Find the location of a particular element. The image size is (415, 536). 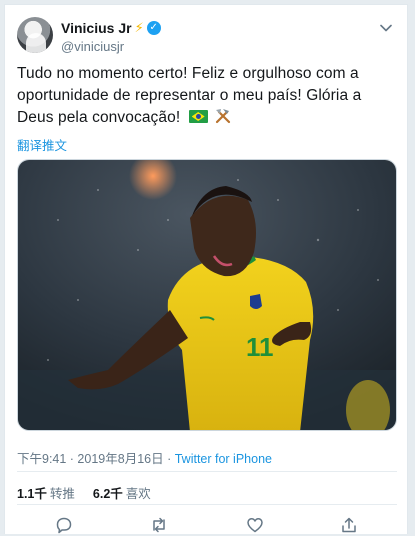

hammer-and-pick-icon is located at coordinates (223, 116).